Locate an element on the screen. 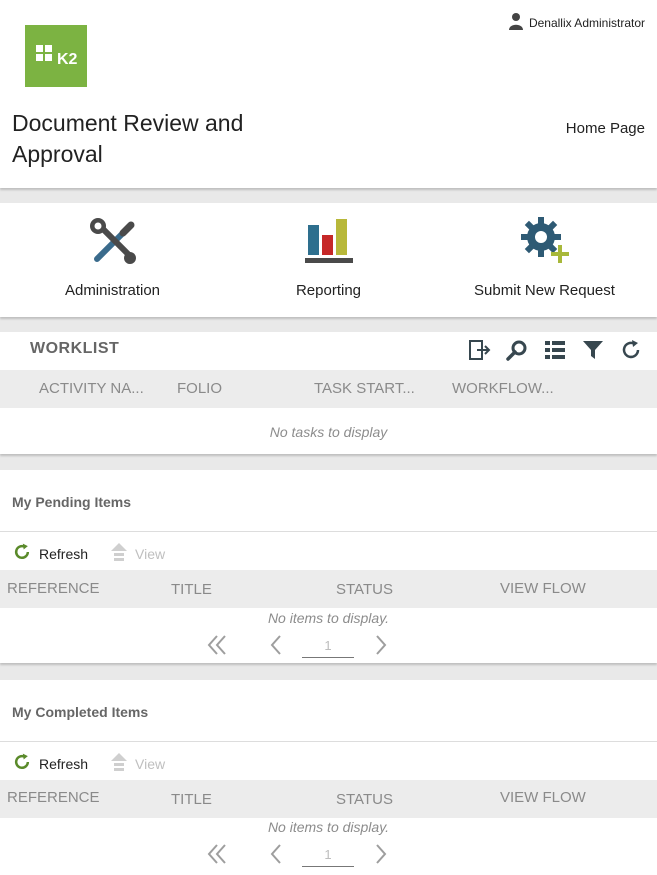 This screenshot has width=657, height=875. worklist-toolbar is located at coordinates (555, 350).